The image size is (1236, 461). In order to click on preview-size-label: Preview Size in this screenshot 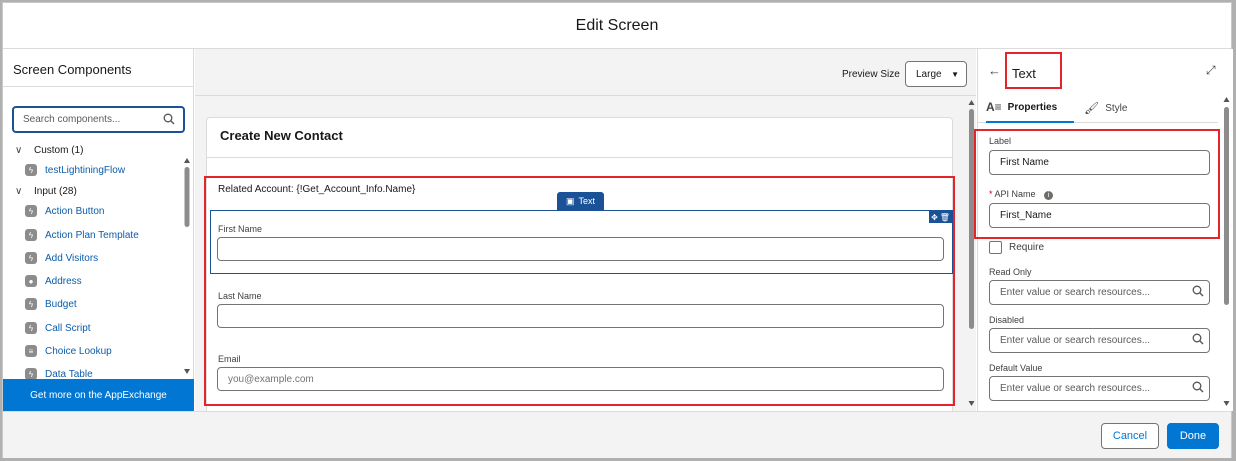, I will do `click(871, 74)`.